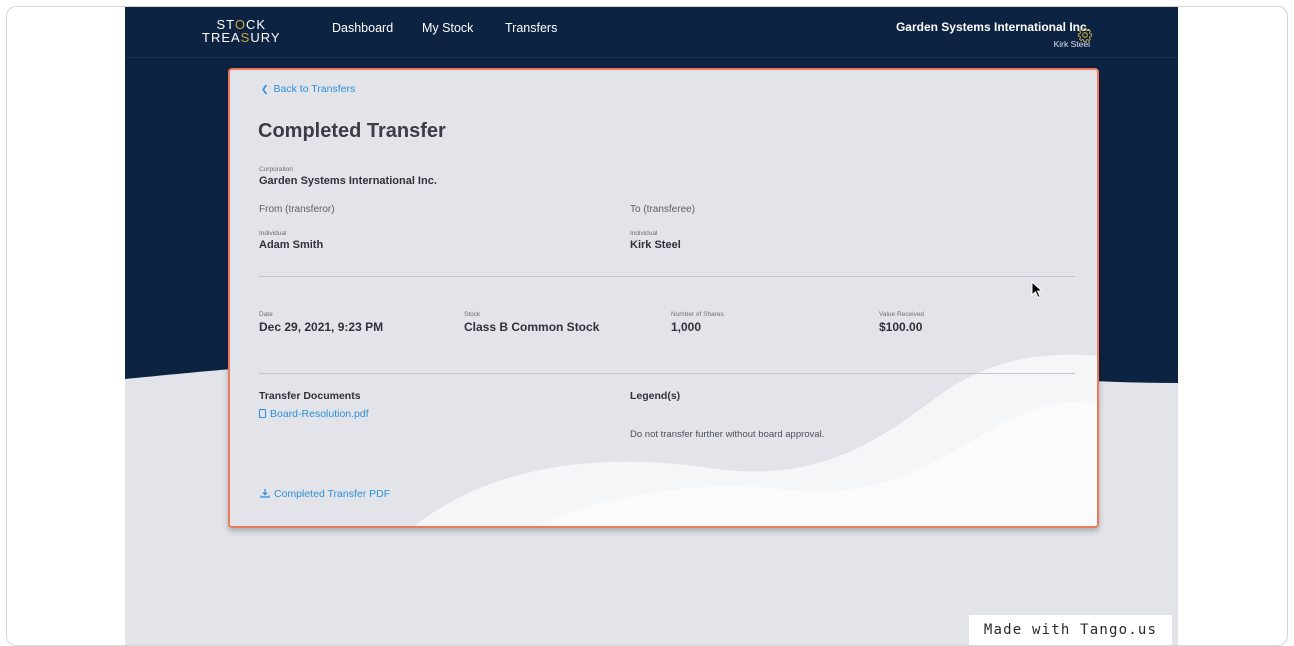 Image resolution: width=1294 pixels, height=646 pixels. What do you see at coordinates (297, 209) in the screenshot?
I see `from-heading: From (transferor)` at bounding box center [297, 209].